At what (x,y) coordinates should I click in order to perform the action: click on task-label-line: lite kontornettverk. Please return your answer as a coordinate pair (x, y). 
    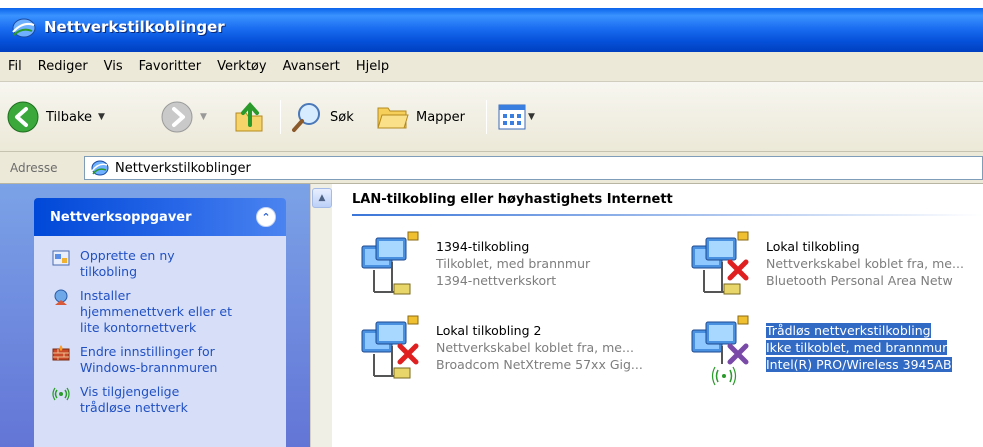
    Looking at the image, I should click on (138, 327).